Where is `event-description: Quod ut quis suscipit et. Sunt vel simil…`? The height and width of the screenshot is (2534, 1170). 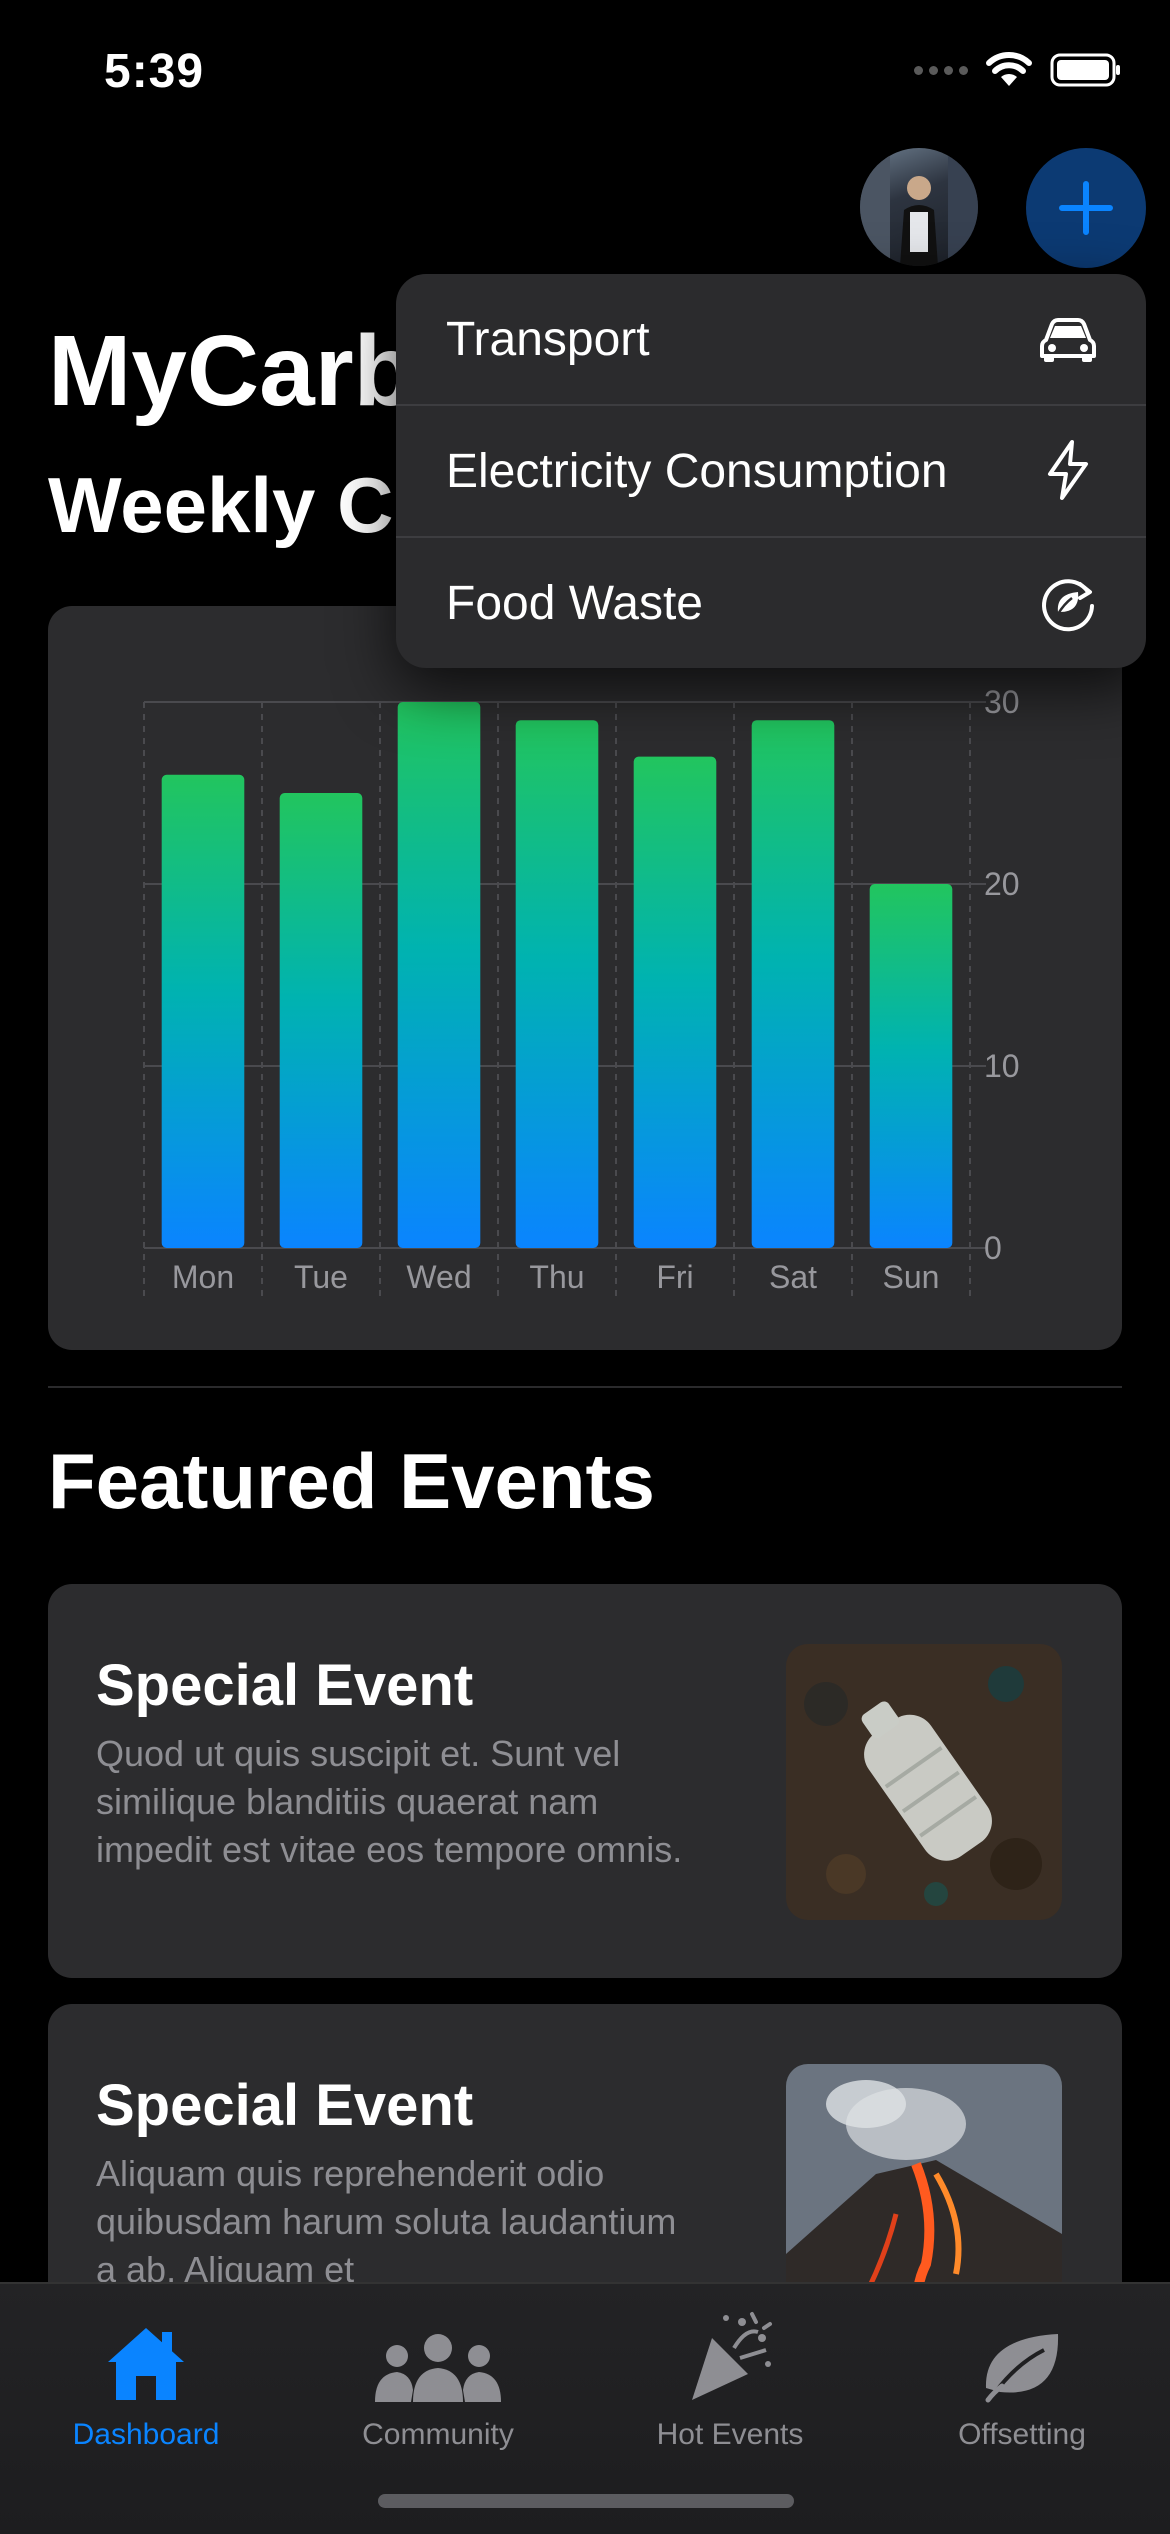 event-description: Quod ut quis suscipit et. Sunt vel simil… is located at coordinates (389, 1801).